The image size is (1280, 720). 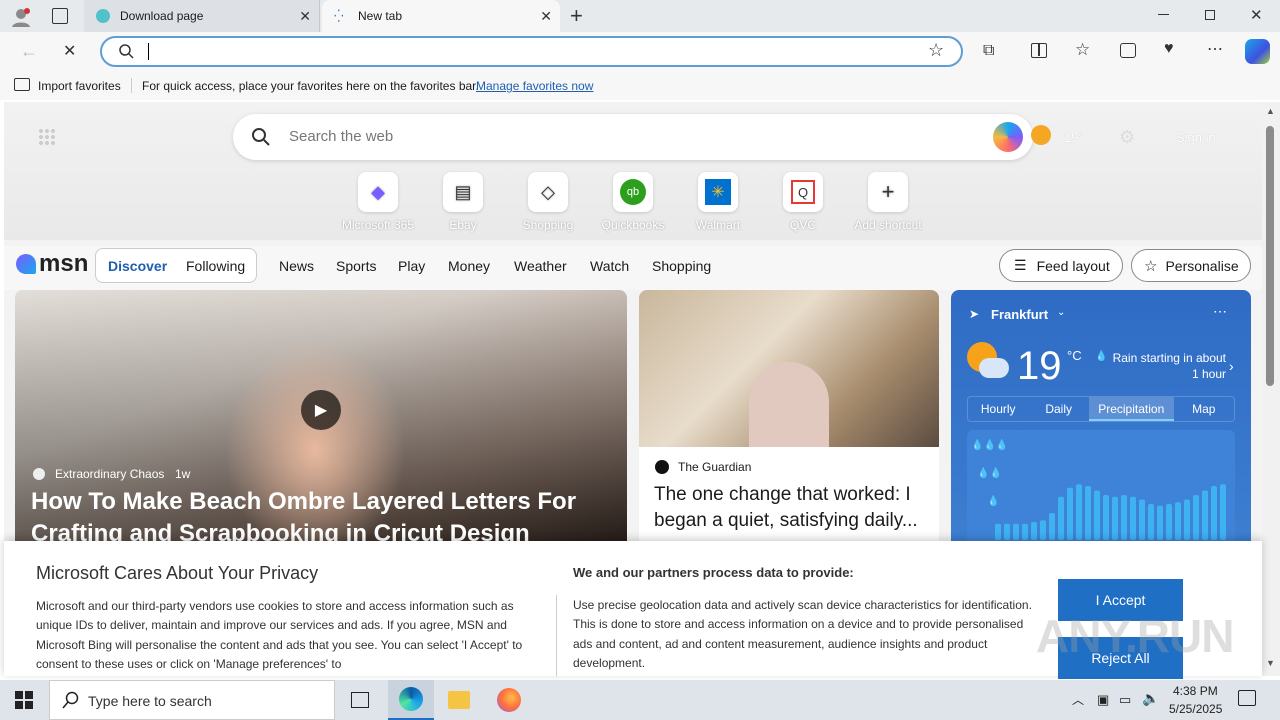 I want to click on network-icon: ▭, so click(x=1125, y=700).